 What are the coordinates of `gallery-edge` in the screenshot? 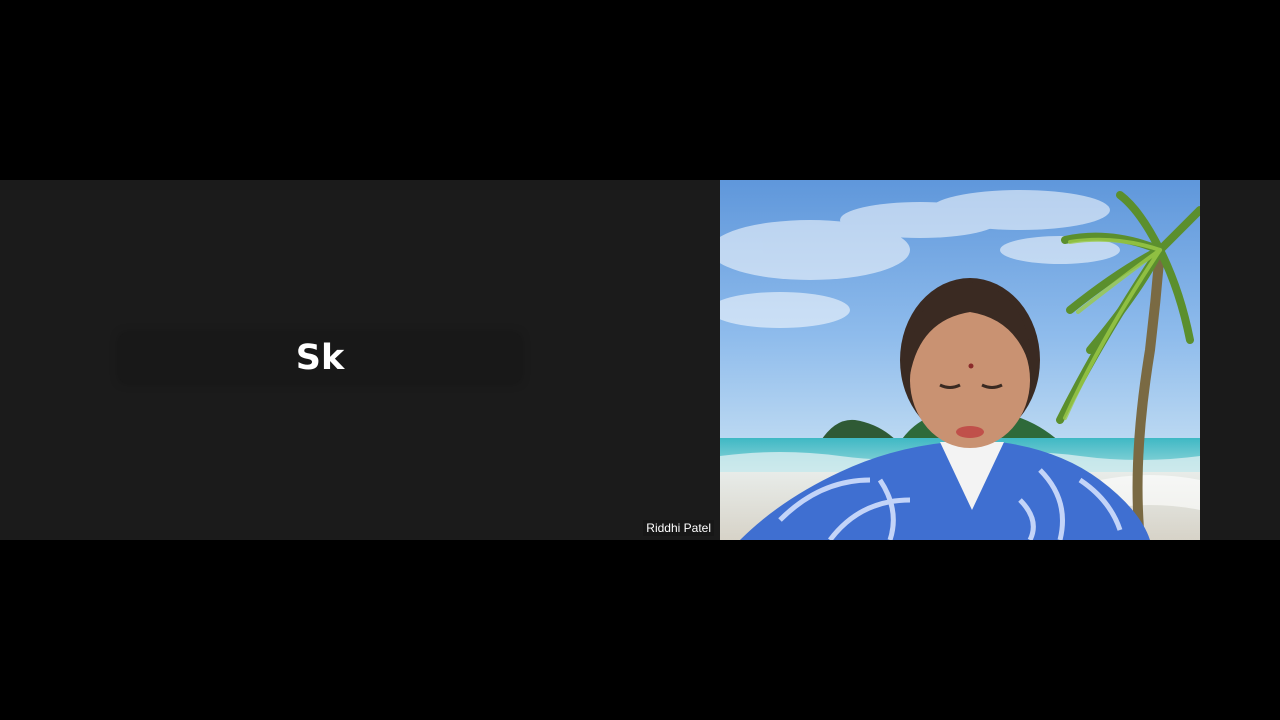 It's located at (1240, 360).